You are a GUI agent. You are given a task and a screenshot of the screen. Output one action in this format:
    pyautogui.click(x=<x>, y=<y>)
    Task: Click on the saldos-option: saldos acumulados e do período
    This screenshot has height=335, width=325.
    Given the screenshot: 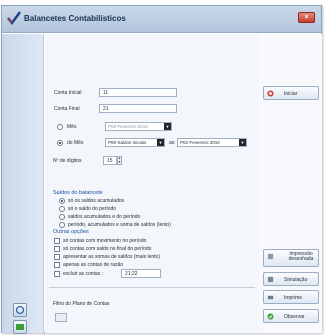 What is the action you would take?
    pyautogui.click(x=104, y=217)
    